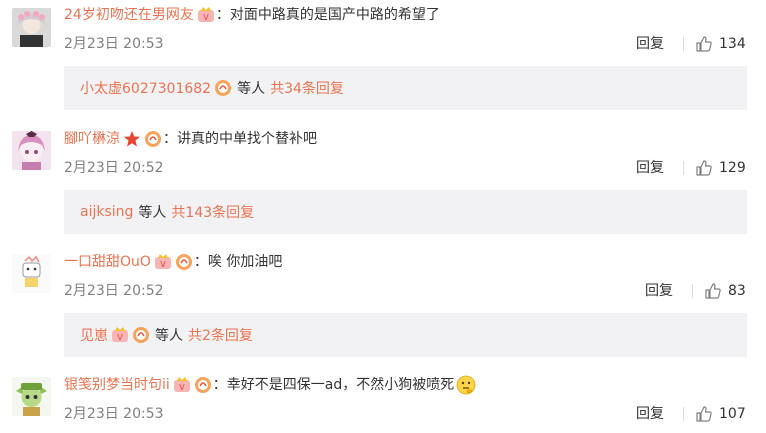 This screenshot has height=433, width=766. Describe the element at coordinates (212, 212) in the screenshot. I see `reply-total-link: 共143条回复` at that location.